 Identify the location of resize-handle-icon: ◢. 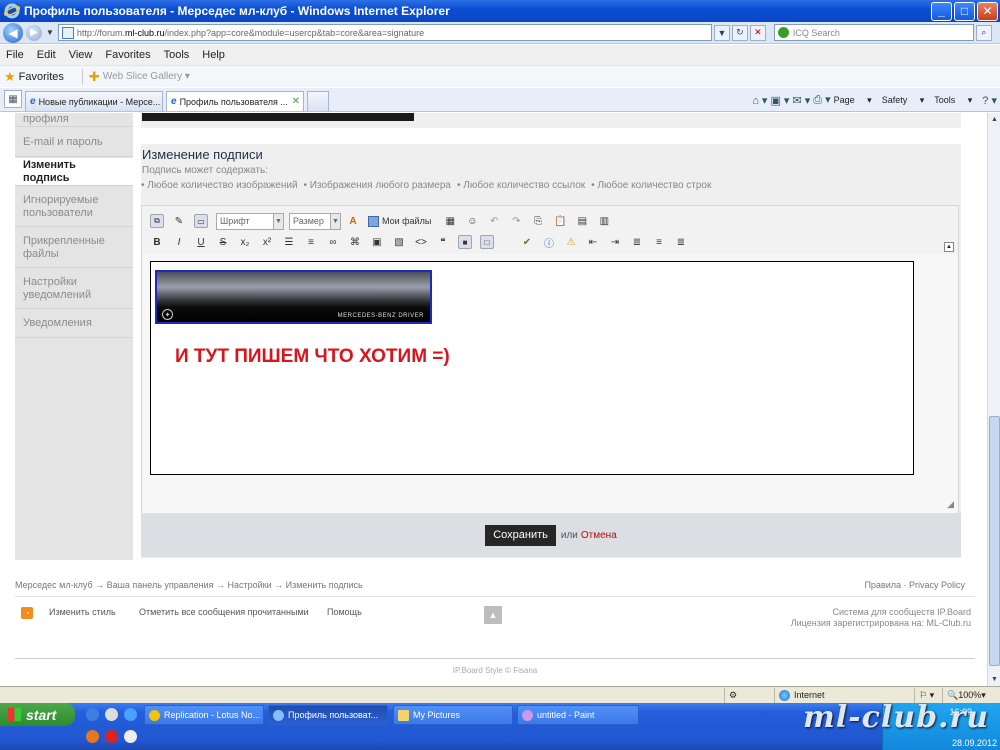
(950, 504).